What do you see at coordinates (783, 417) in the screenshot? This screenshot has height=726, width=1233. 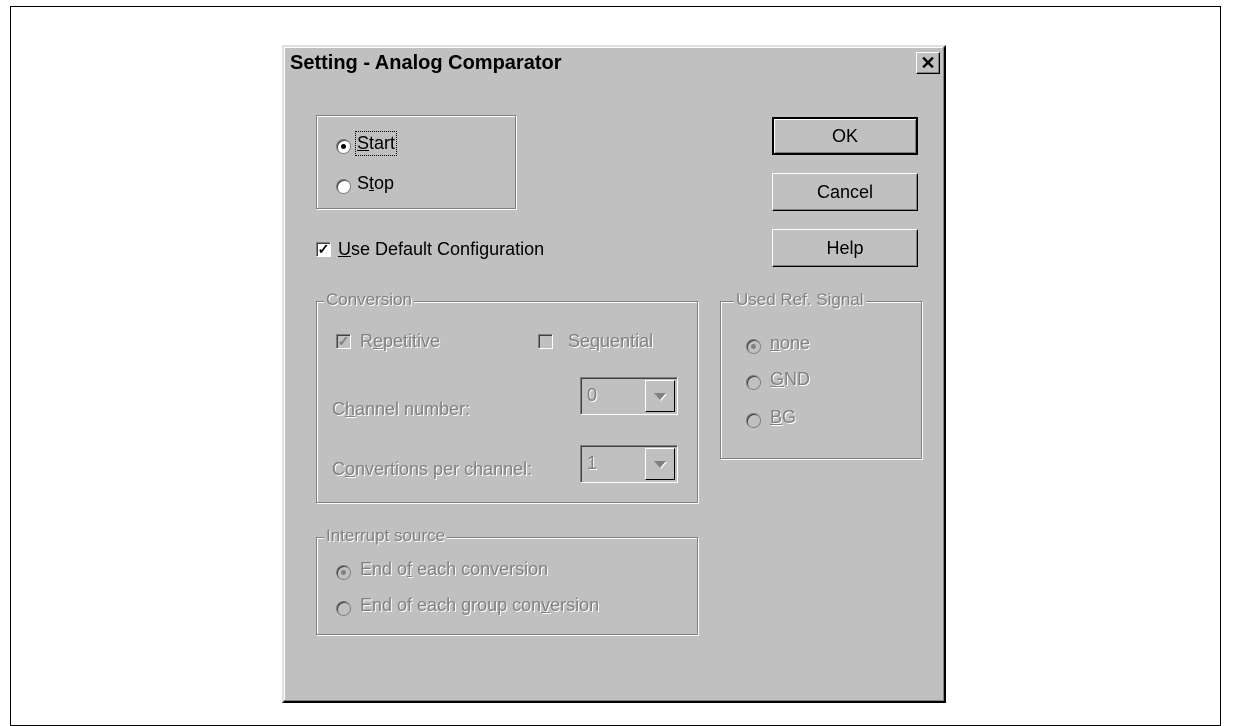 I see `ref-bg-label: BG` at bounding box center [783, 417].